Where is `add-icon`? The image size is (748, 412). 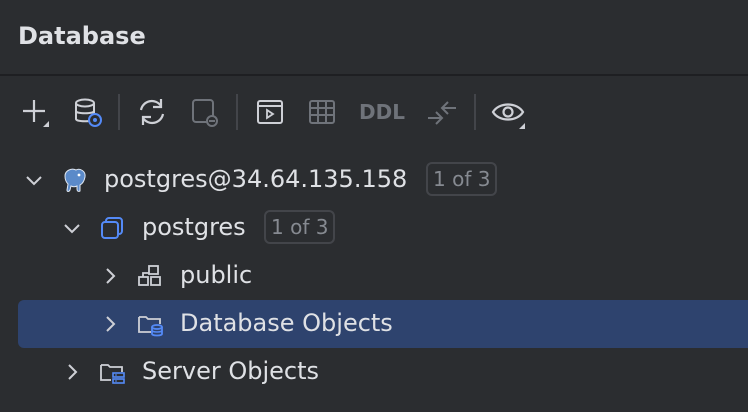
add-icon is located at coordinates (36, 113).